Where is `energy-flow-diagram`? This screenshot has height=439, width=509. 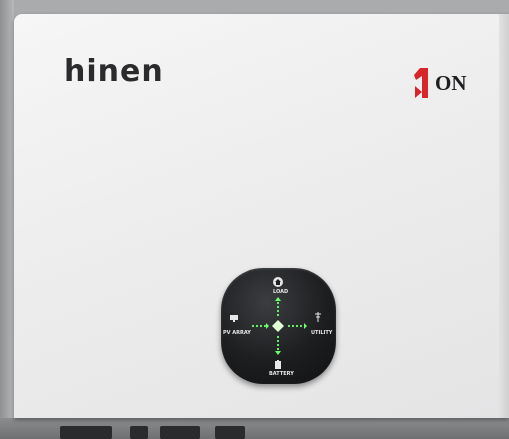 energy-flow-diagram is located at coordinates (275, 323).